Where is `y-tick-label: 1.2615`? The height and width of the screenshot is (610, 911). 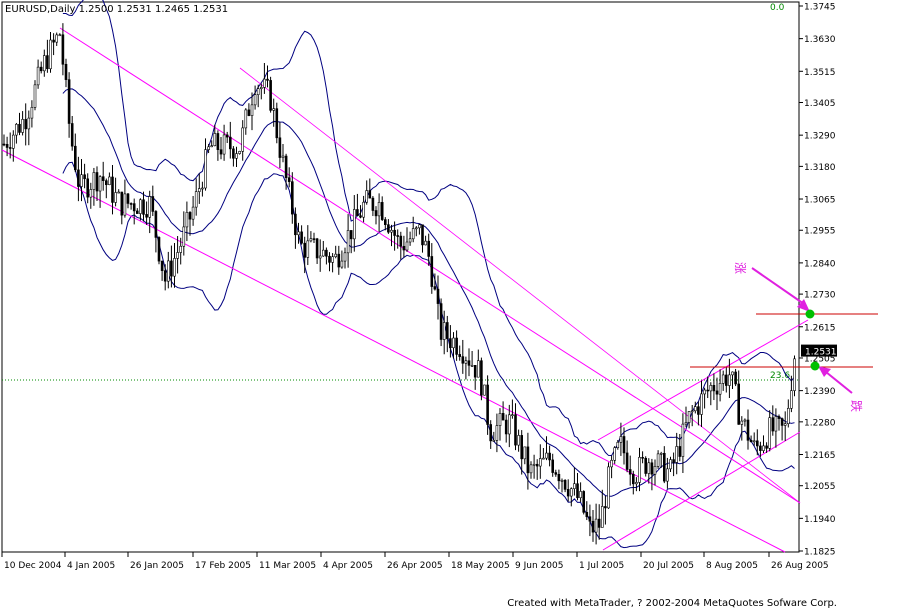
y-tick-label: 1.2615 is located at coordinates (820, 328).